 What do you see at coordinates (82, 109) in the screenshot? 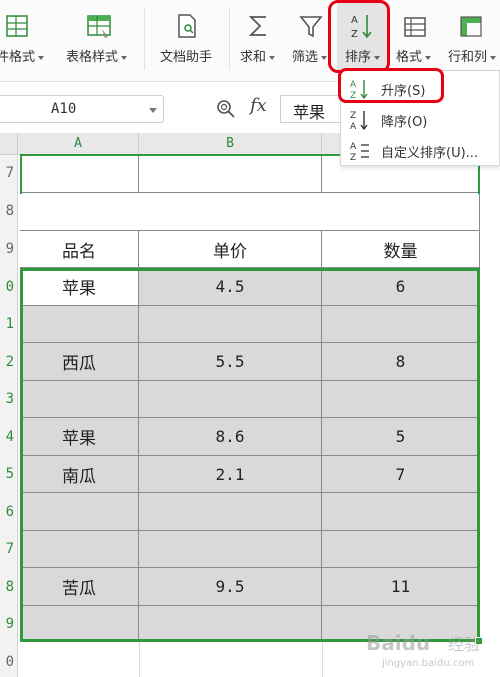
I see `name-box: A10` at bounding box center [82, 109].